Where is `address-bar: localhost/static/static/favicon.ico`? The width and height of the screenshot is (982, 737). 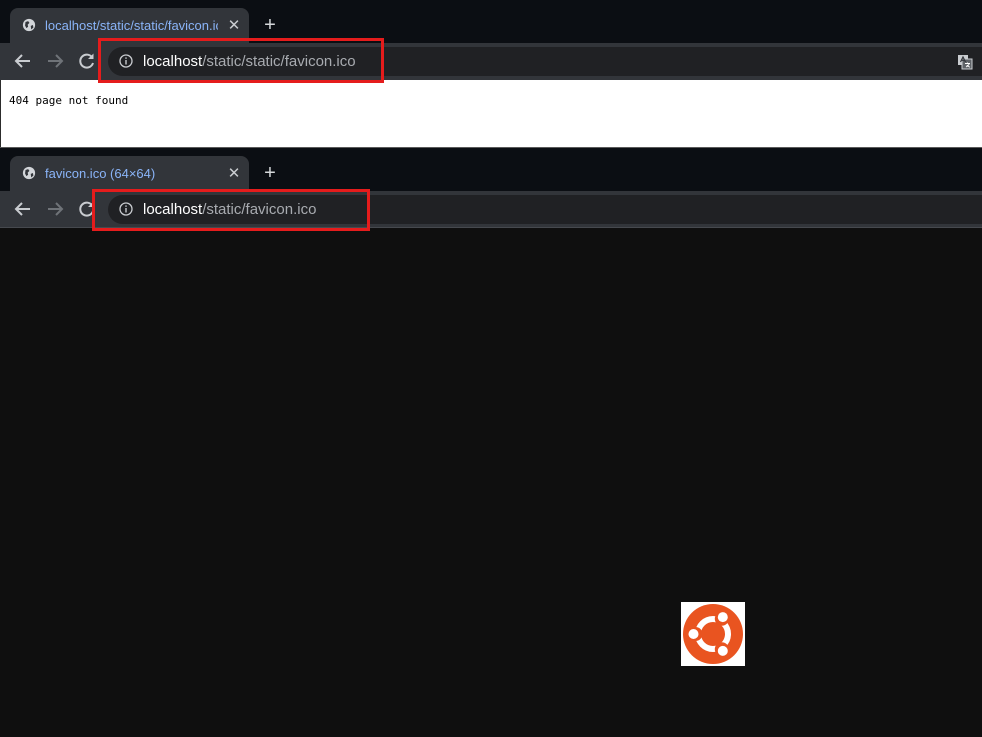 address-bar: localhost/static/static/favicon.ico is located at coordinates (545, 61).